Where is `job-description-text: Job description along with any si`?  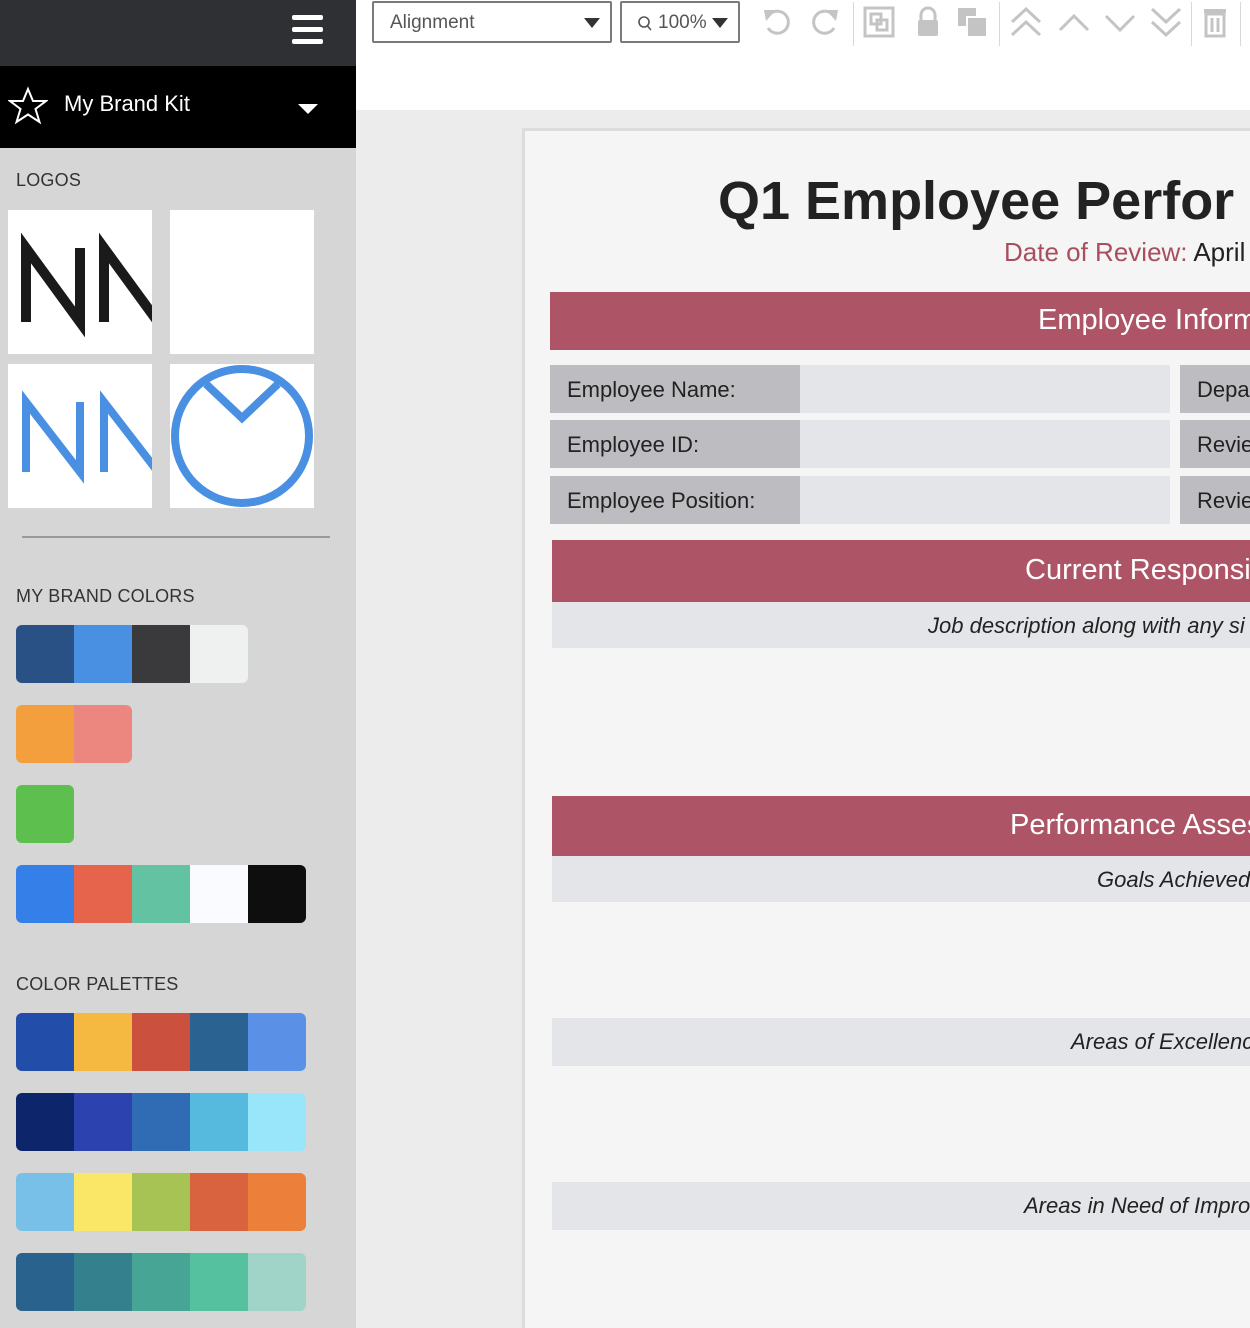 job-description-text: Job description along with any si is located at coordinates (1086, 625).